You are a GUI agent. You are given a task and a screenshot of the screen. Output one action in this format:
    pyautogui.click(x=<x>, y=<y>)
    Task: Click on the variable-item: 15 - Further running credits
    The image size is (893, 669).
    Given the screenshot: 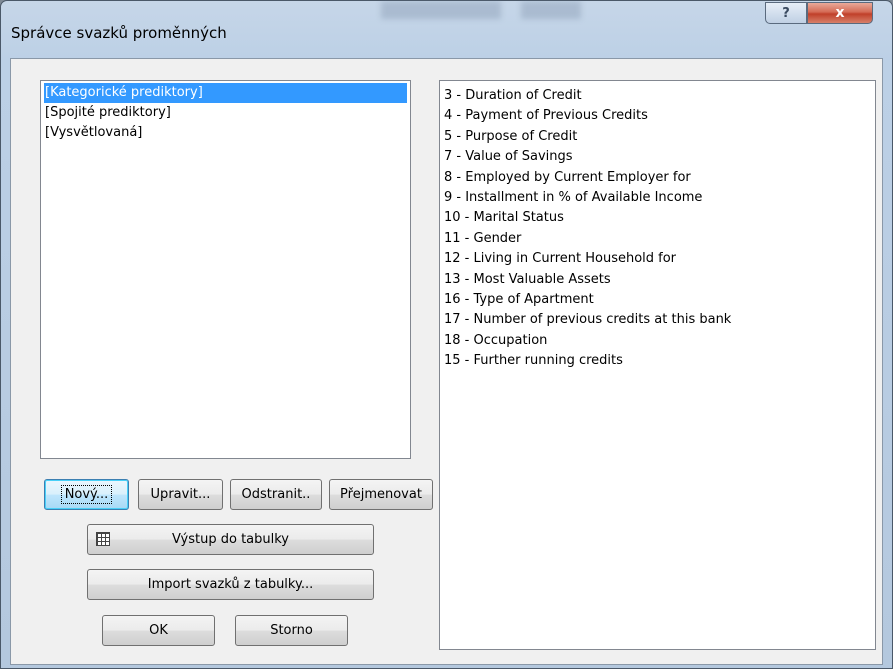 What is the action you would take?
    pyautogui.click(x=657, y=361)
    